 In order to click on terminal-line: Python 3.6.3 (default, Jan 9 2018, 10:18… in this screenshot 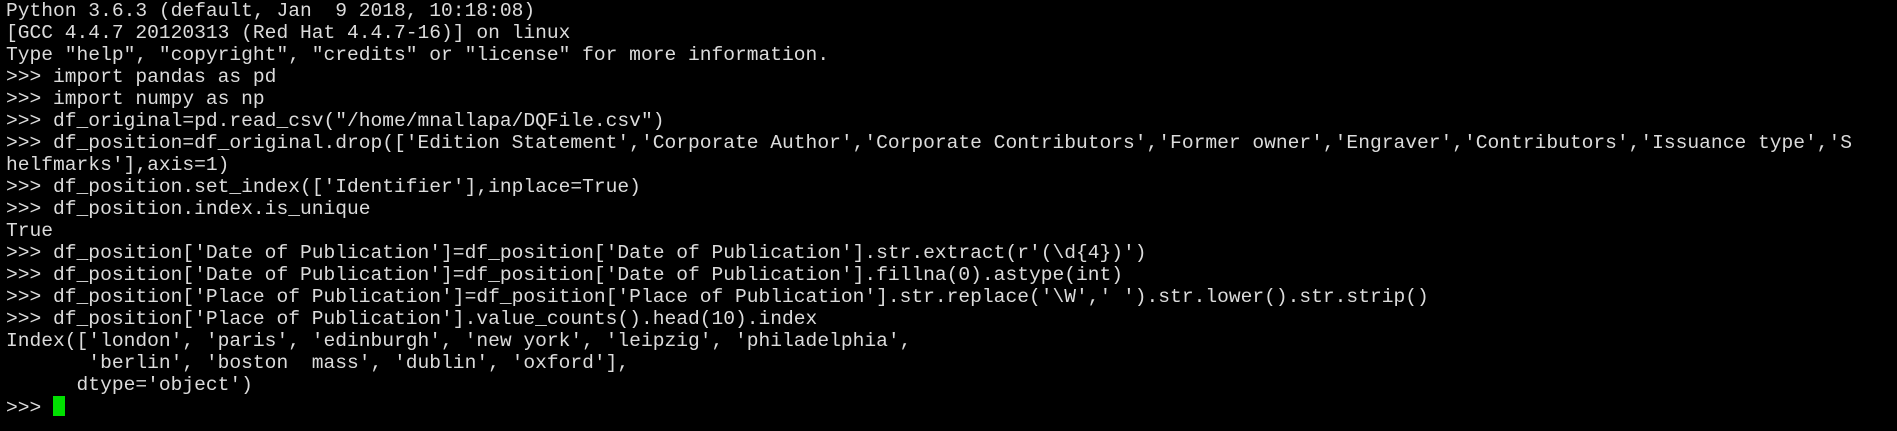, I will do `click(271, 11)`.